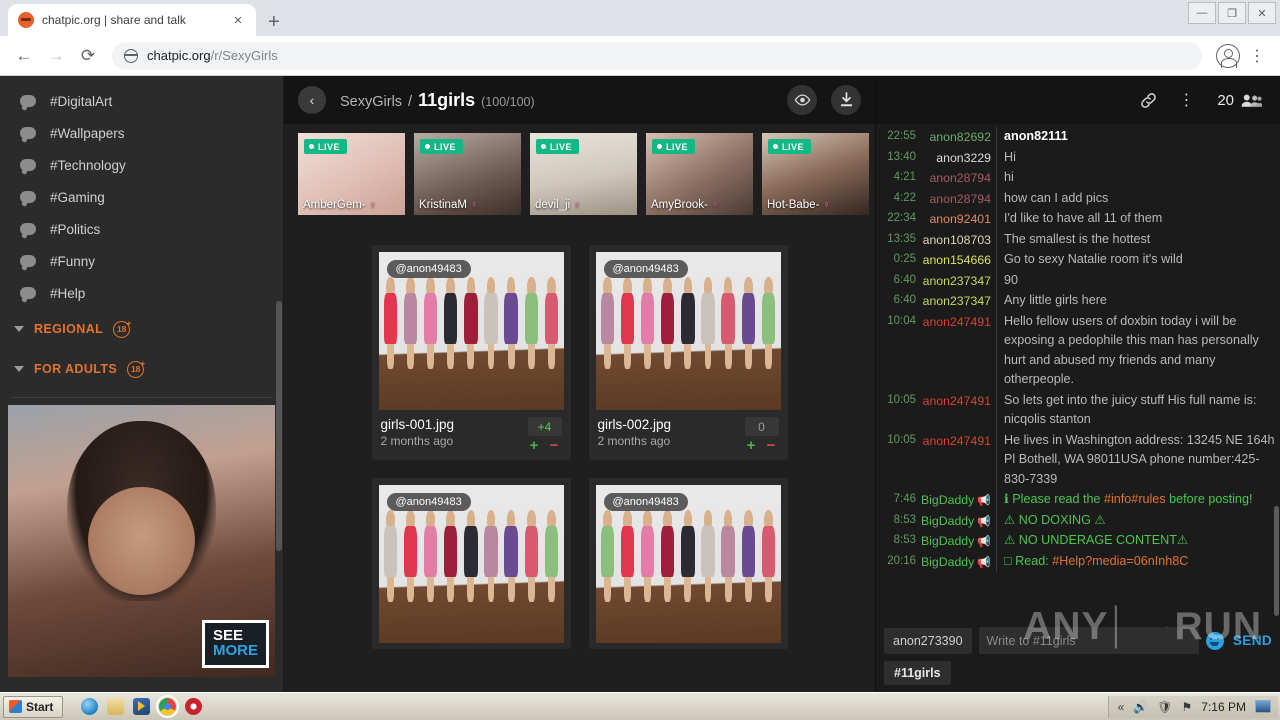 This screenshot has width=1280, height=720. What do you see at coordinates (1186, 100) in the screenshot?
I see `chat-menu-button: ⋮` at bounding box center [1186, 100].